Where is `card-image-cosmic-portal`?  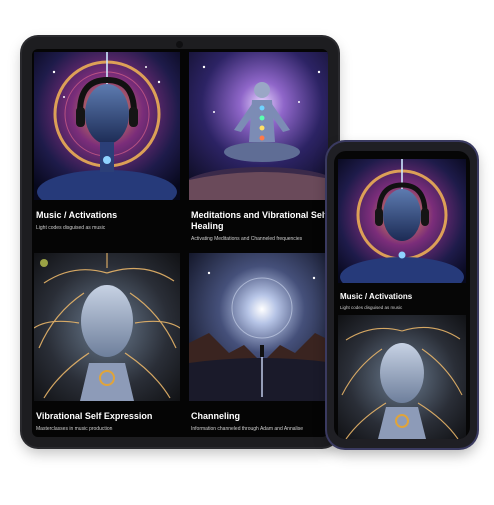 card-image-cosmic-portal is located at coordinates (258, 327).